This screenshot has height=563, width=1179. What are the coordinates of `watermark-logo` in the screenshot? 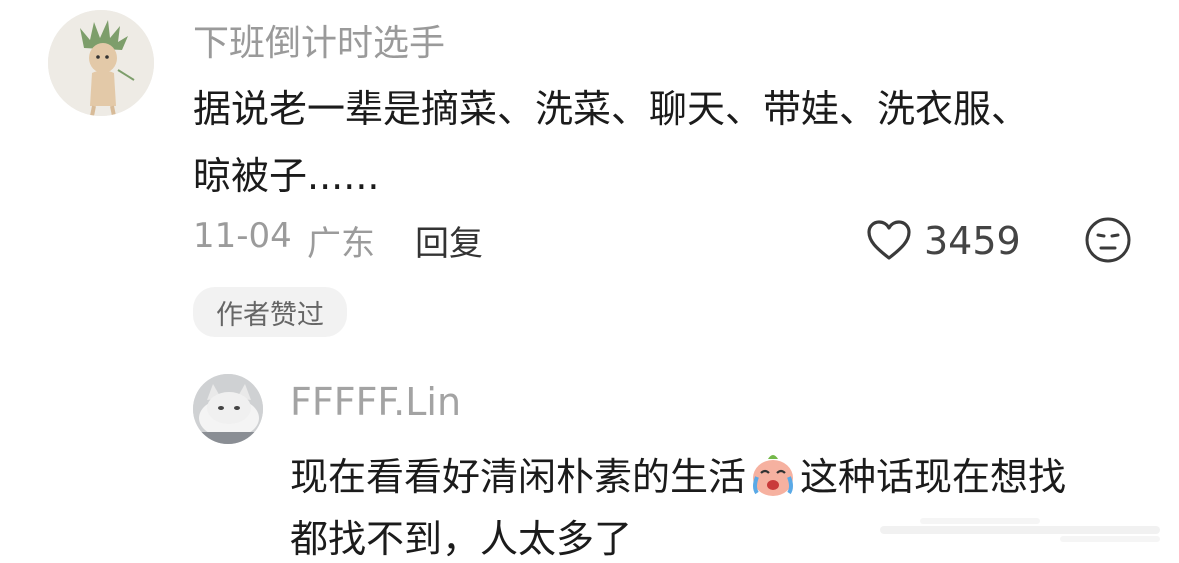 It's located at (1025, 530).